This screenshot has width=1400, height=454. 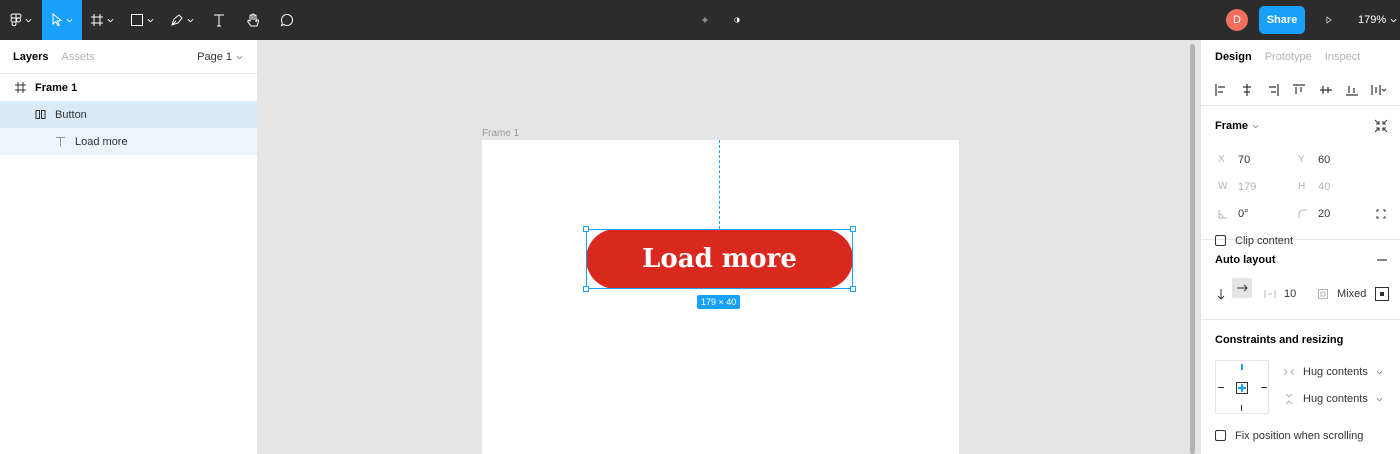 I want to click on fix-position-row: Fix position when scrolling, so click(x=1300, y=435).